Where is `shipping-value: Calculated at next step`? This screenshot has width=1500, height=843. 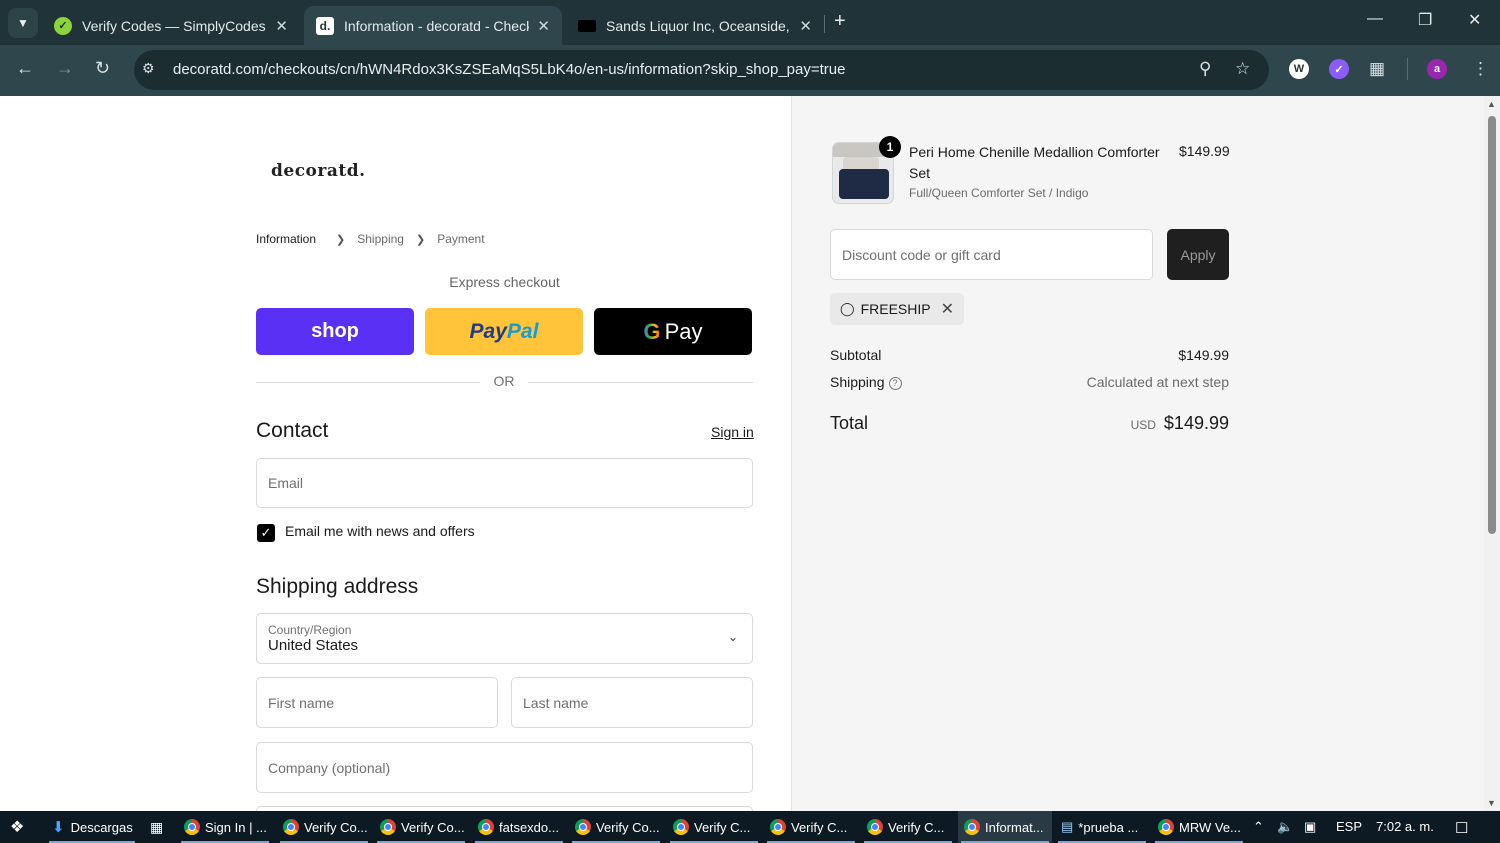 shipping-value: Calculated at next step is located at coordinates (1157, 382).